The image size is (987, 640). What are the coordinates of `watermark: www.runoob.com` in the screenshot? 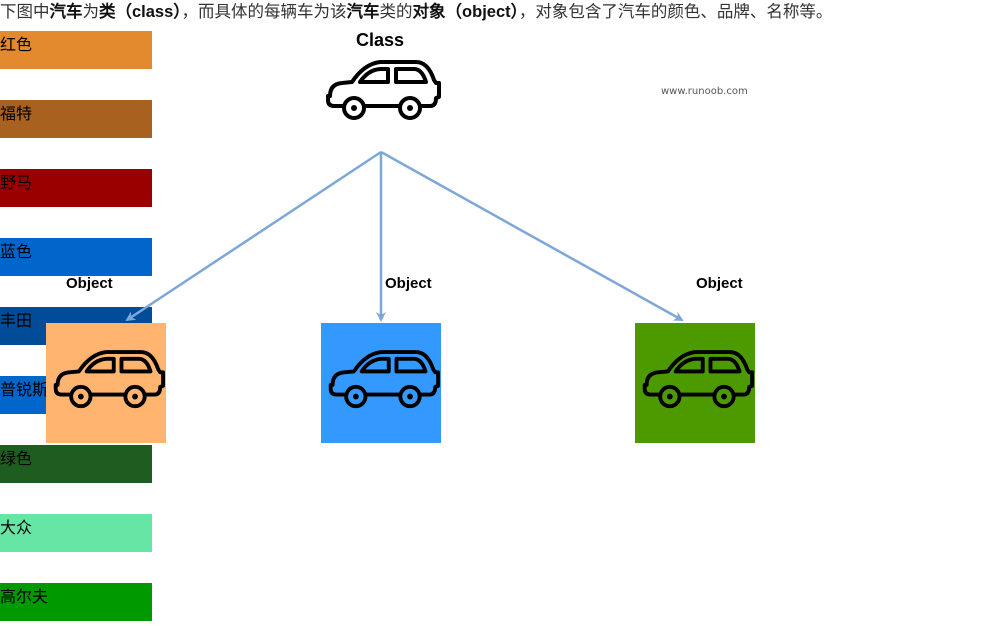 It's located at (704, 91).